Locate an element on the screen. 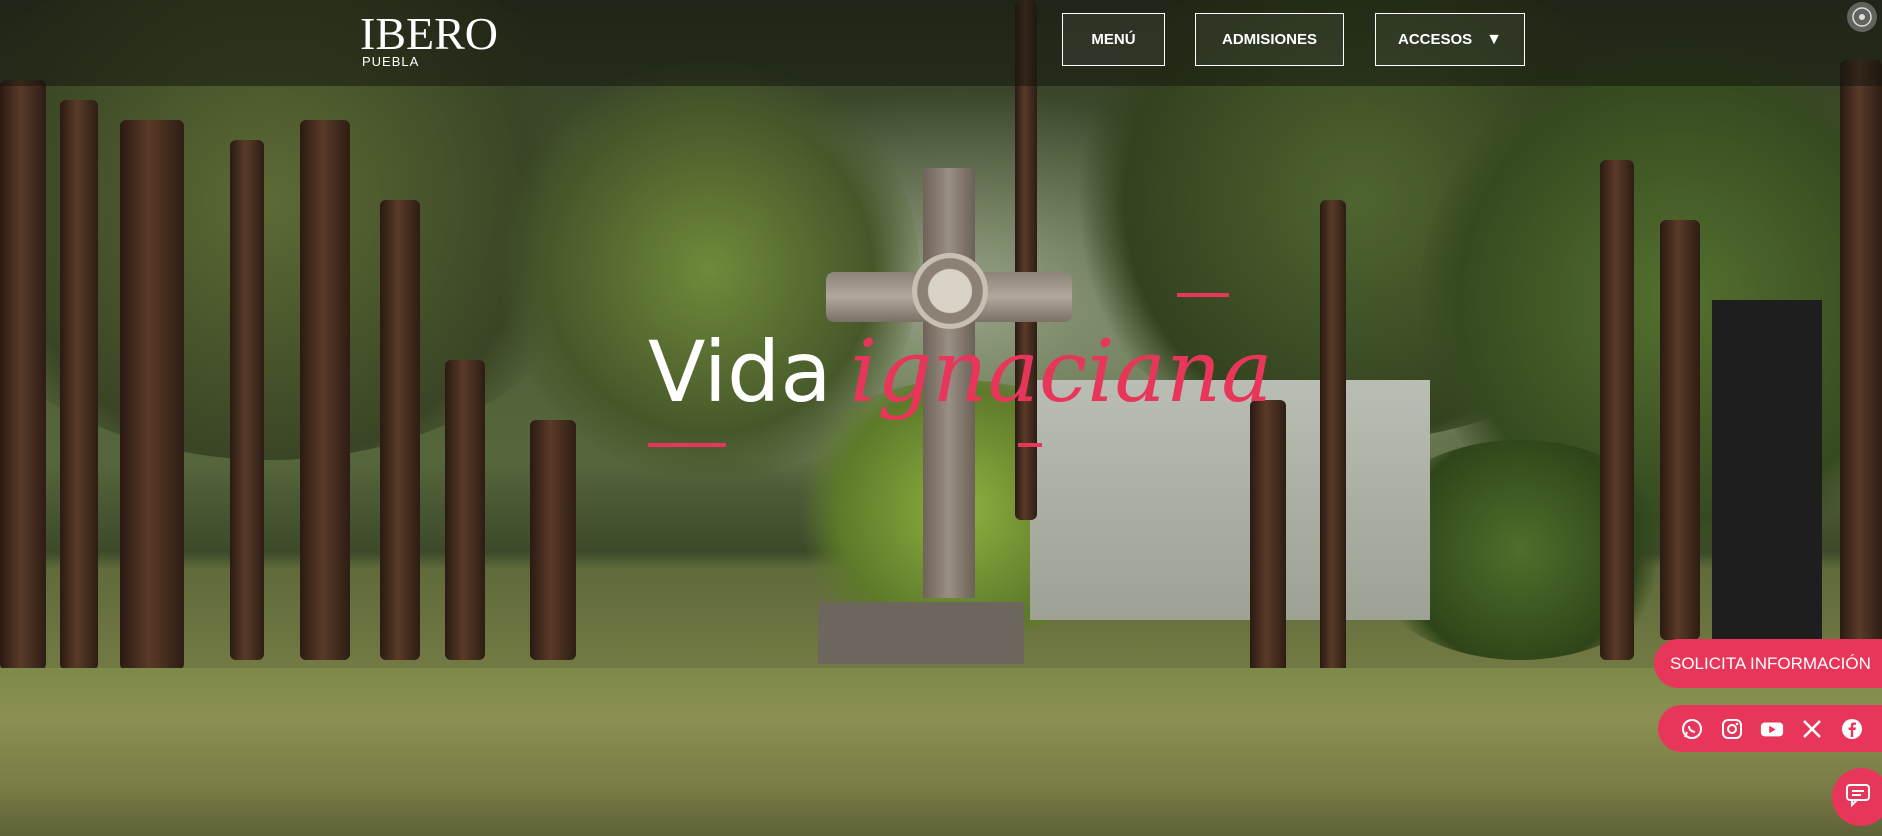 Image resolution: width=1882 pixels, height=836 pixels. hero-title: Vida ignaciana is located at coordinates (960, 384).